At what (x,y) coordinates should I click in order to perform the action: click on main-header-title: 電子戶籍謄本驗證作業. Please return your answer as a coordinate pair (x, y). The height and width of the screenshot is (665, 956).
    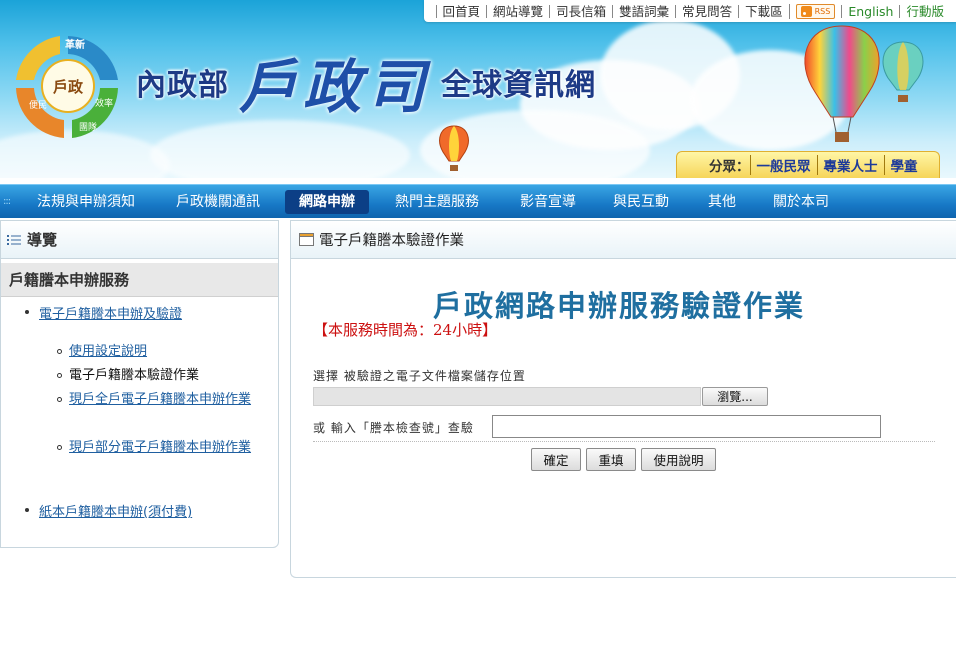
    Looking at the image, I should click on (391, 241).